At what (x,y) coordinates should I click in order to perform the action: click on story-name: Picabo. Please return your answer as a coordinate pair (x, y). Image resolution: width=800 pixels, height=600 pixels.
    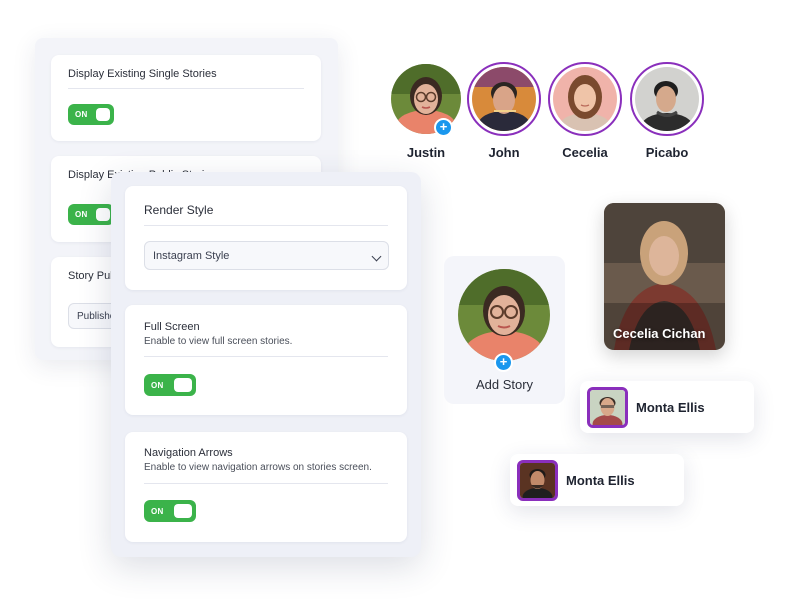
    Looking at the image, I should click on (667, 152).